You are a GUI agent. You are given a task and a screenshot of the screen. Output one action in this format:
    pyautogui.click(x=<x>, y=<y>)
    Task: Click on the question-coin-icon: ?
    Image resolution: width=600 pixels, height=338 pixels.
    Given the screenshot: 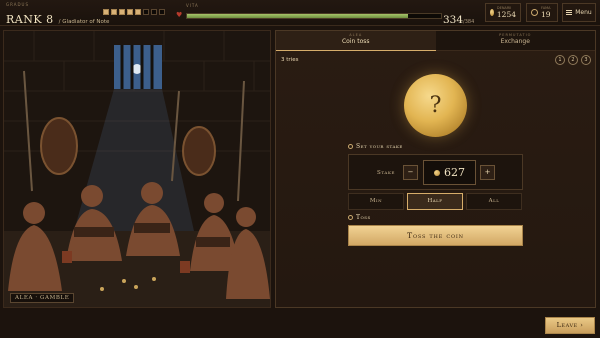 What is the action you would take?
    pyautogui.click(x=435, y=105)
    